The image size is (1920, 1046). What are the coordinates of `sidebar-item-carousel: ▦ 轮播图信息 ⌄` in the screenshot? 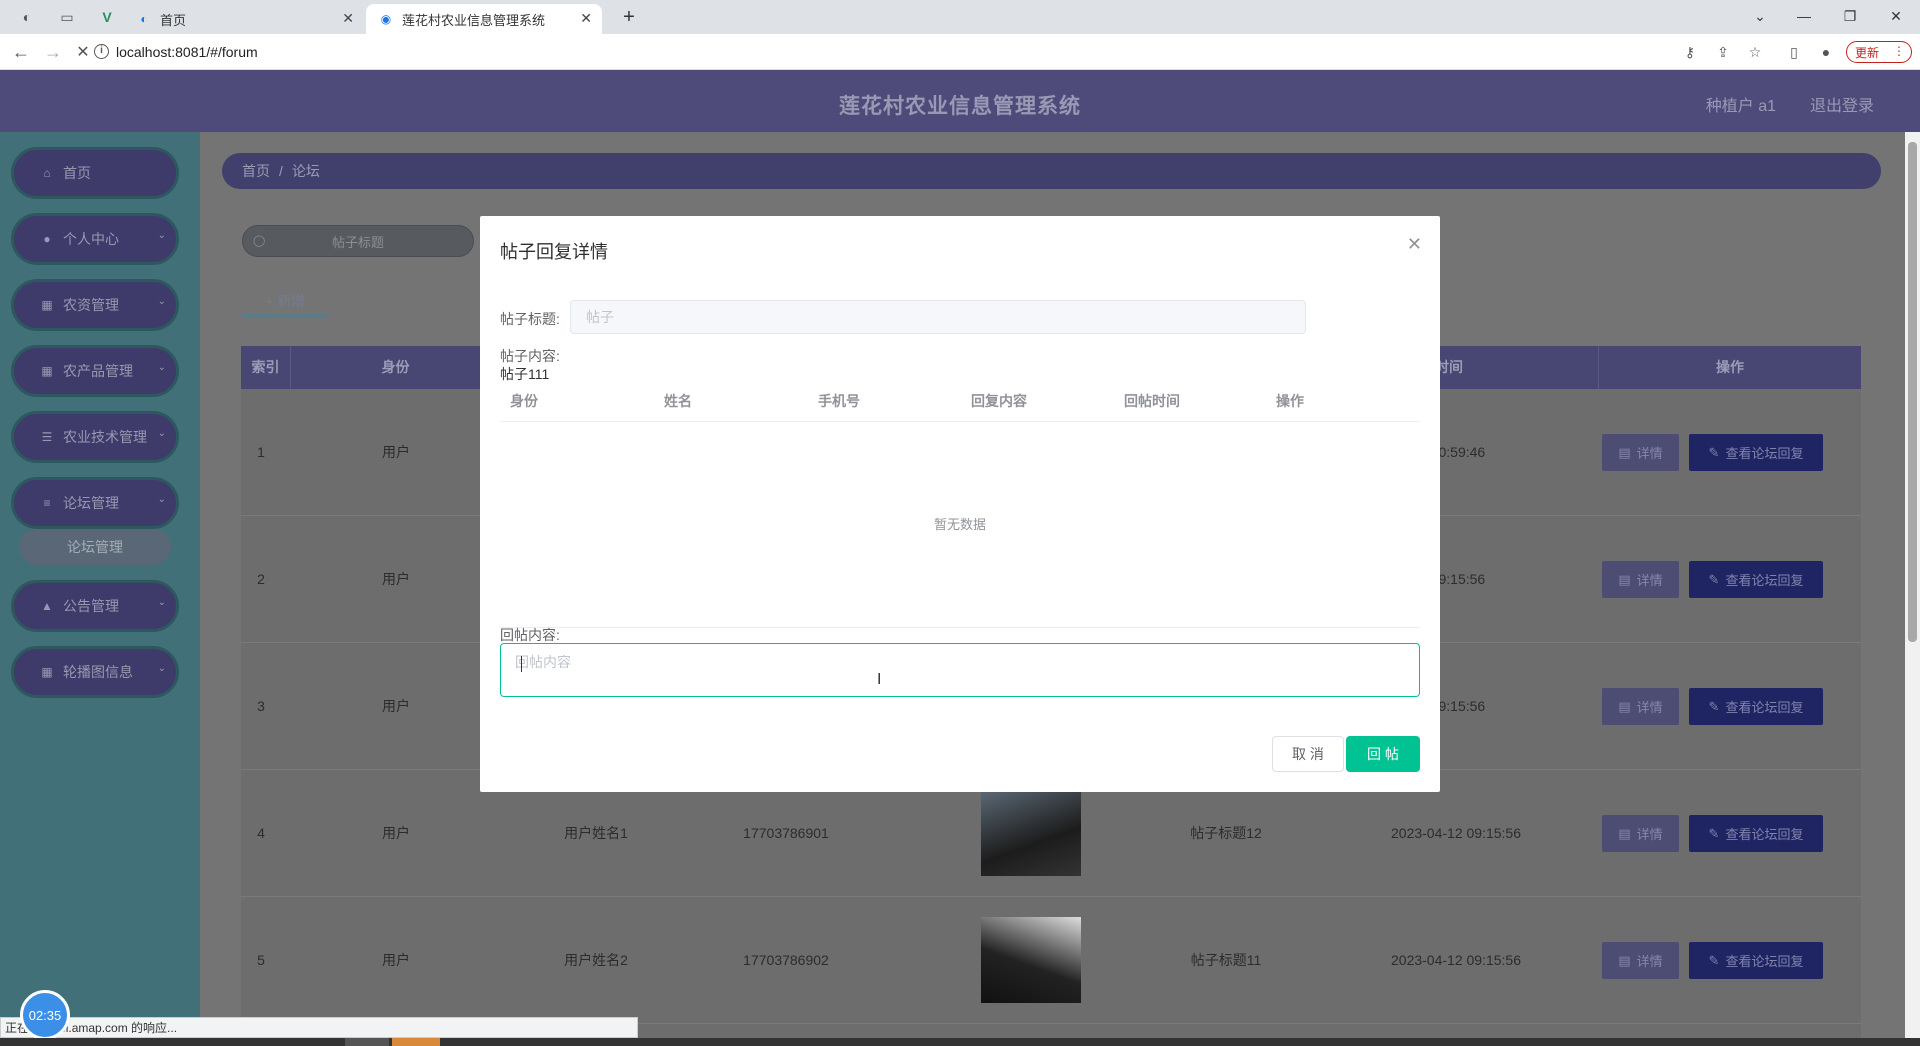 It's located at (95, 672).